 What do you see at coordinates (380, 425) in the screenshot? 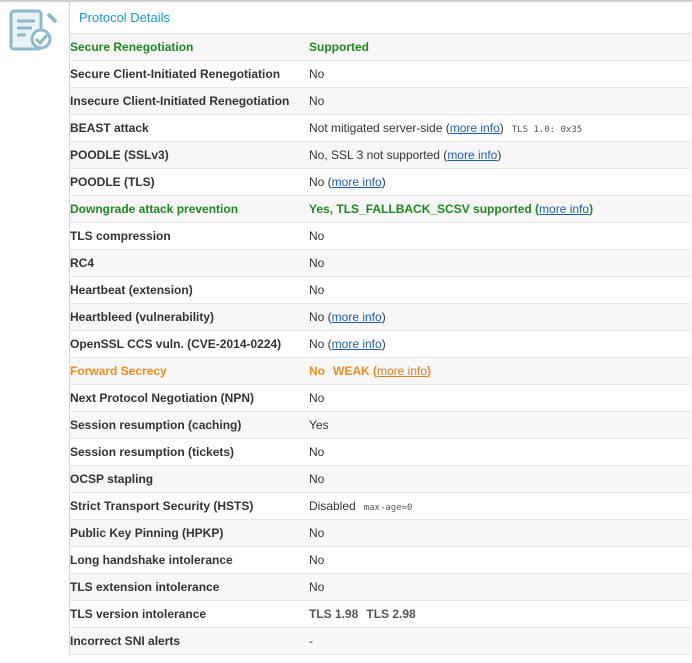
I see `table-row: Session resumption (caching) Yes` at bounding box center [380, 425].